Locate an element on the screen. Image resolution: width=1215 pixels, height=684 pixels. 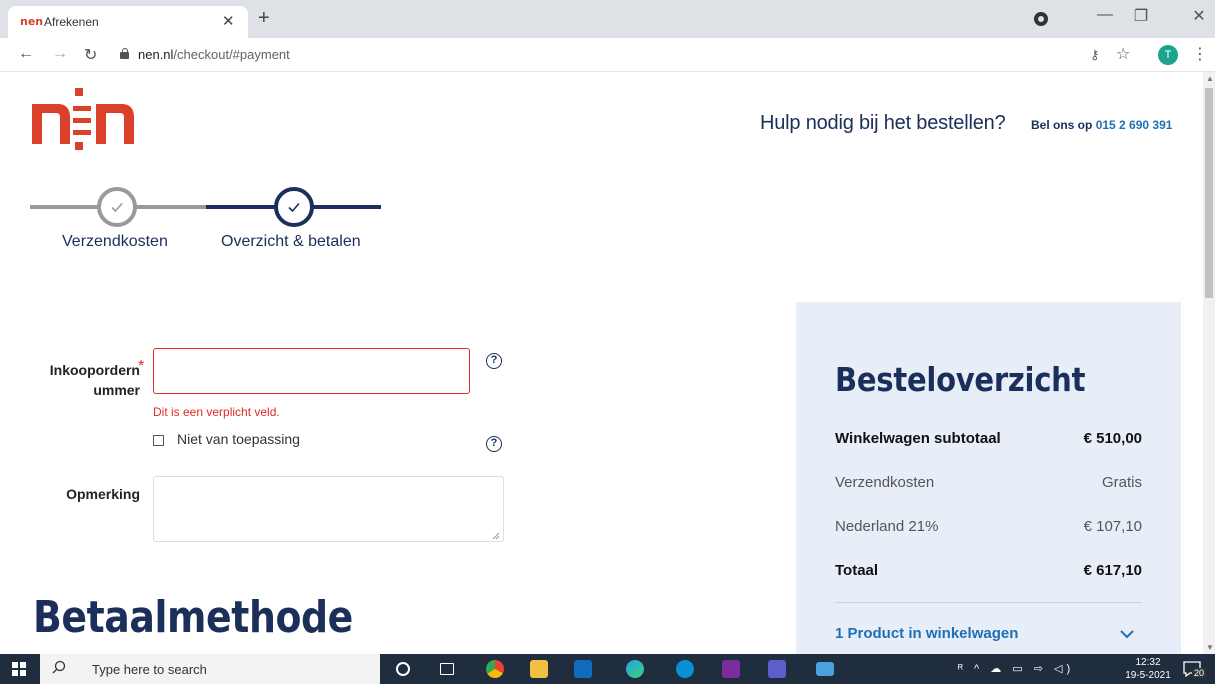
chrome-icon is located at coordinates (495, 669).